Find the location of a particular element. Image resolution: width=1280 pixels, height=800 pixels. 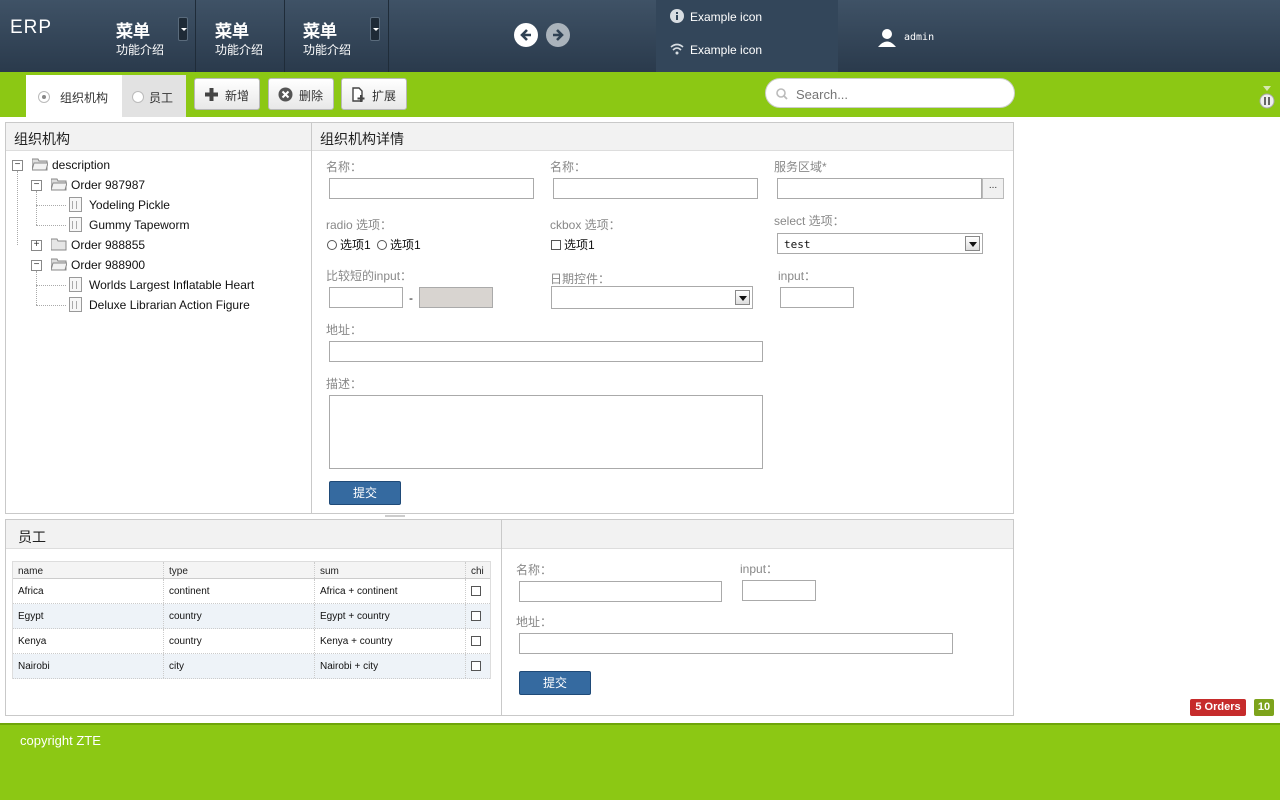

tree-leaf: Worlds Largest Inflatable Heart is located at coordinates (186, 286).